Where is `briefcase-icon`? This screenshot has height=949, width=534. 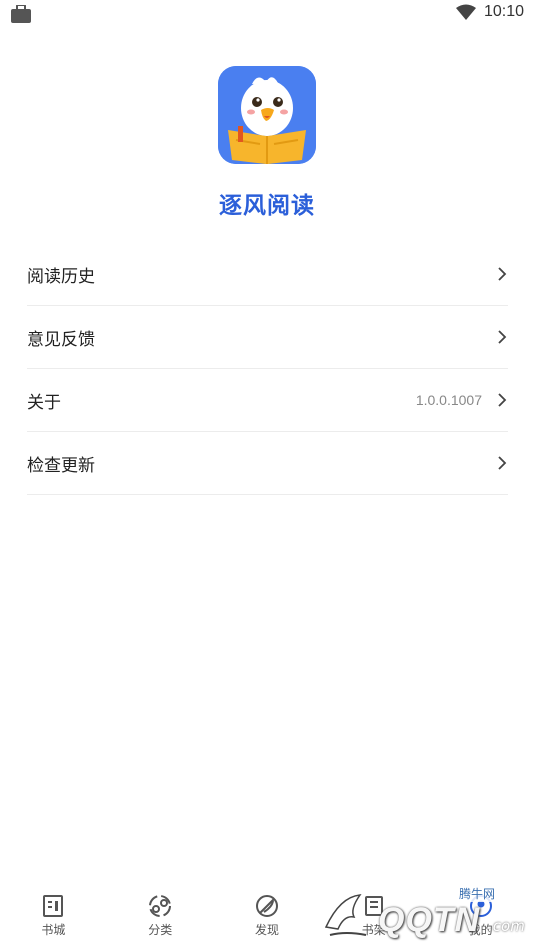
briefcase-icon is located at coordinates (21, 14).